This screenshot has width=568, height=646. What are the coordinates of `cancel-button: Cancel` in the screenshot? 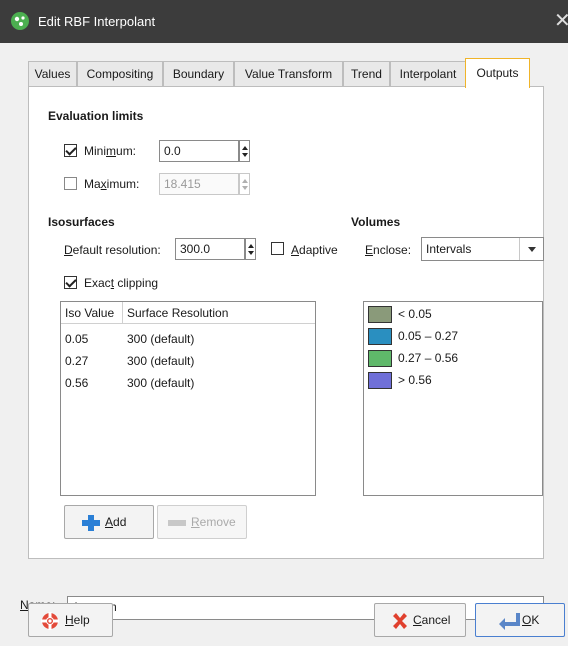 It's located at (420, 620).